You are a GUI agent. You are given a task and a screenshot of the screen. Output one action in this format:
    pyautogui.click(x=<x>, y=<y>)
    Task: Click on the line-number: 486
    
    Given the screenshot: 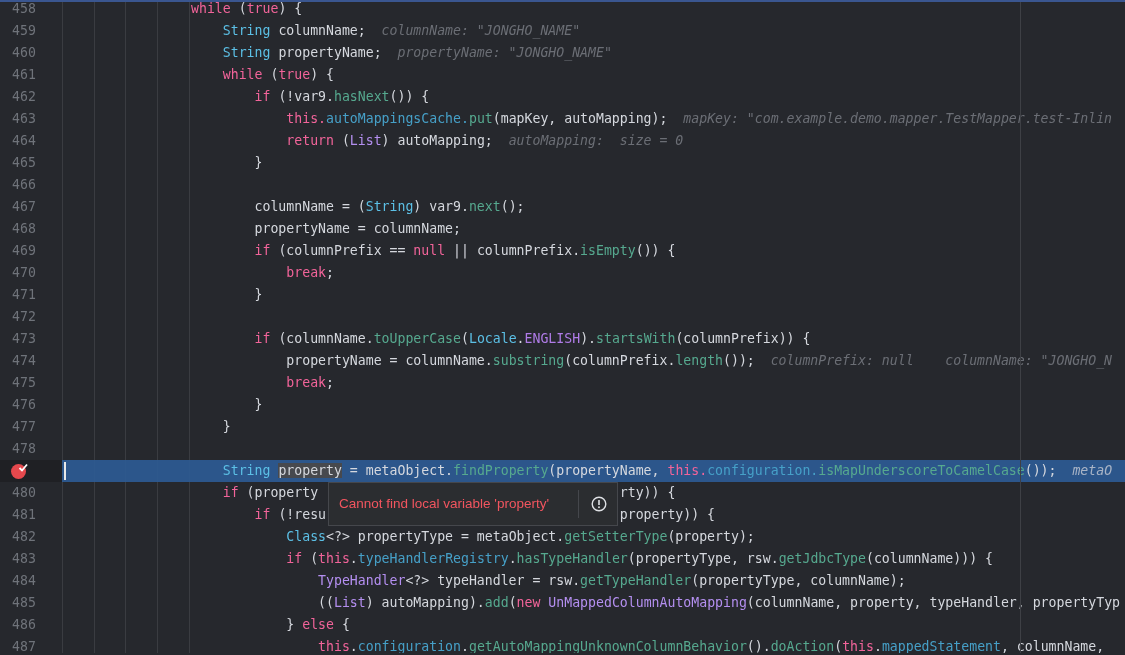 What is the action you would take?
    pyautogui.click(x=24, y=625)
    